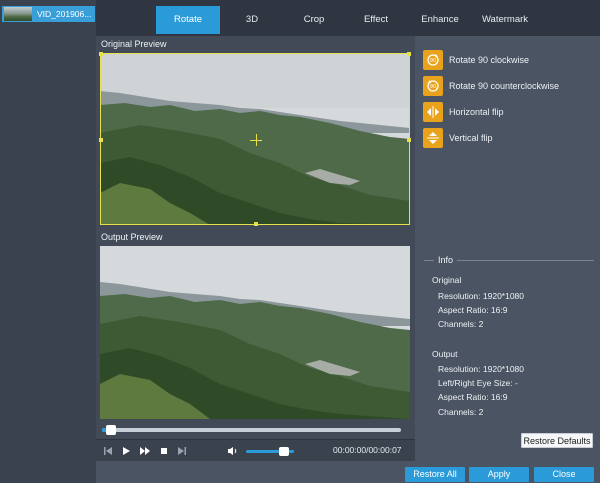  I want to click on tab-enhance: Enhance, so click(440, 20).